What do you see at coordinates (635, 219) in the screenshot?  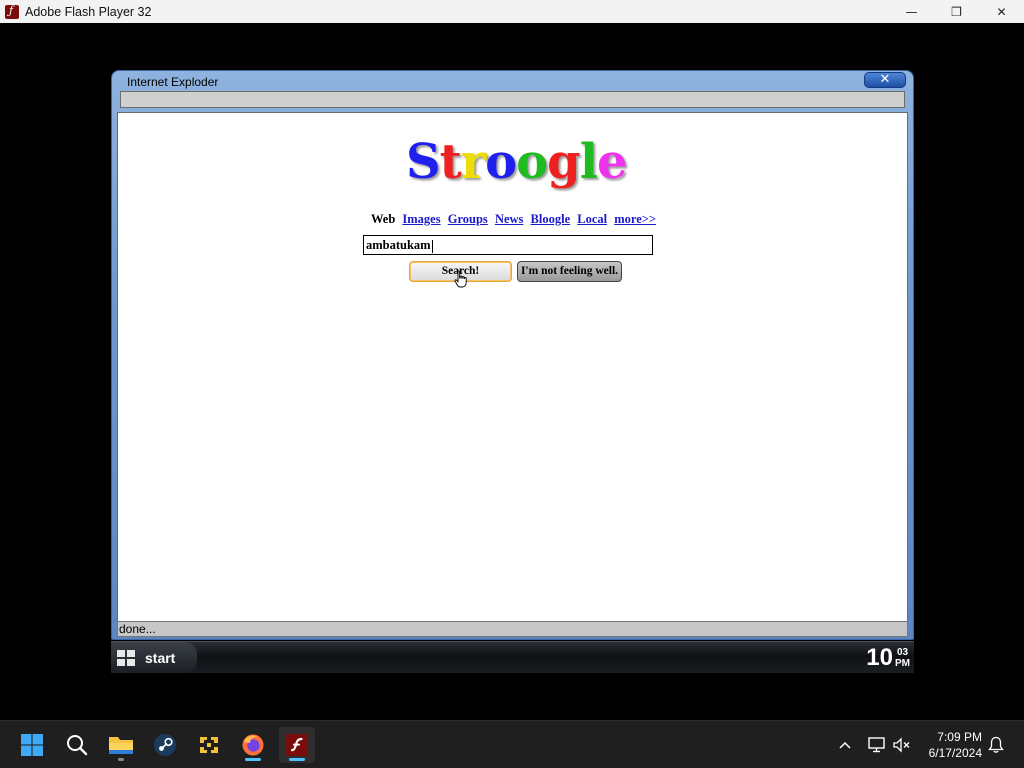 I see `nav-link-more: more>>` at bounding box center [635, 219].